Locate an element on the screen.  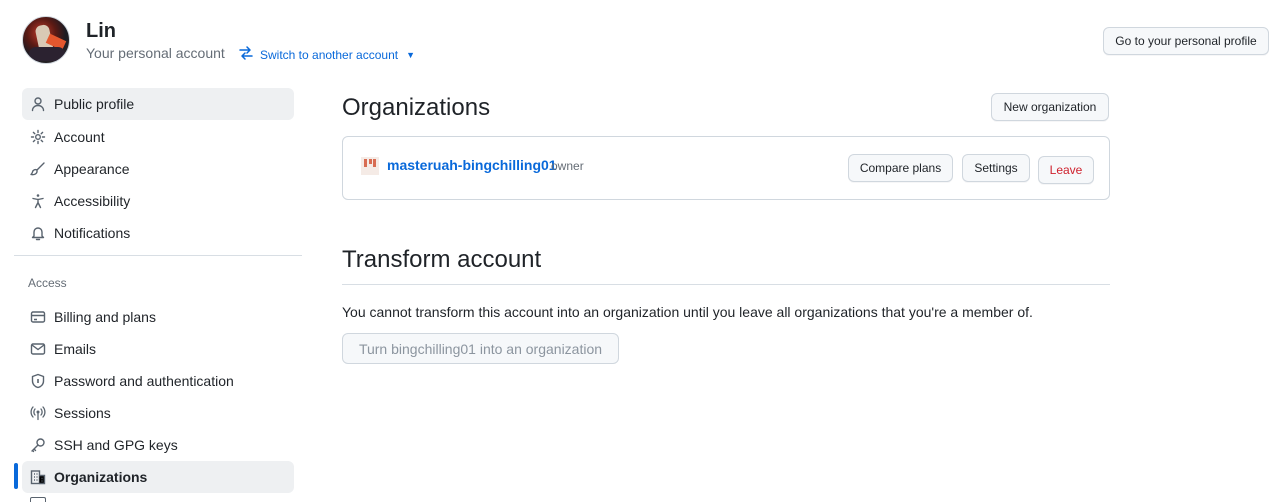
sidebar-item-label: Notifications is located at coordinates (92, 233).